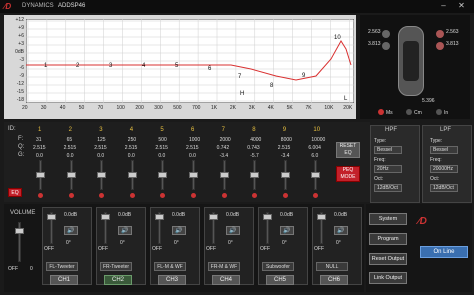 Image resolution: width=474 pixels, height=295 pixels. What do you see at coordinates (439, 112) in the screenshot?
I see `unit-in-radio` at bounding box center [439, 112].